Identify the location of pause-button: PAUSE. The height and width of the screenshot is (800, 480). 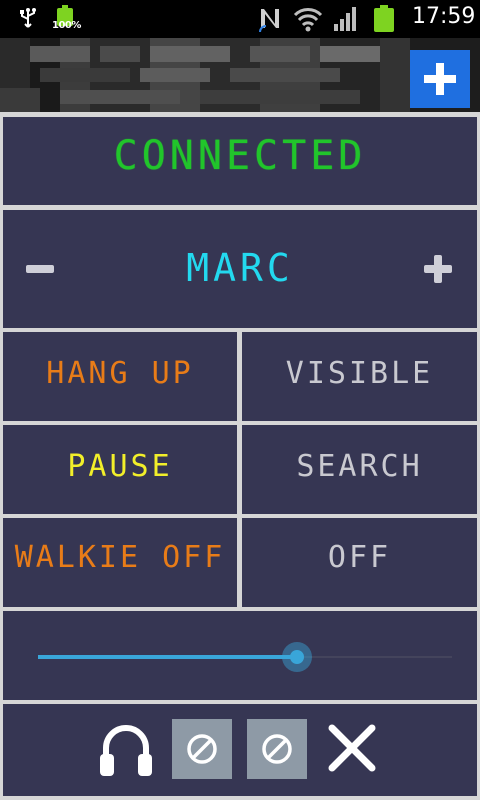
(120, 469).